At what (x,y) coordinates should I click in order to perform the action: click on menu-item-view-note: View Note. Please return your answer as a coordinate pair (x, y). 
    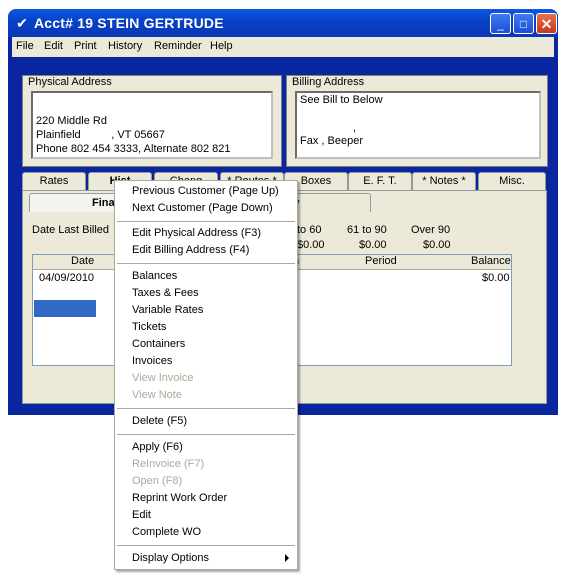
    Looking at the image, I should click on (157, 395).